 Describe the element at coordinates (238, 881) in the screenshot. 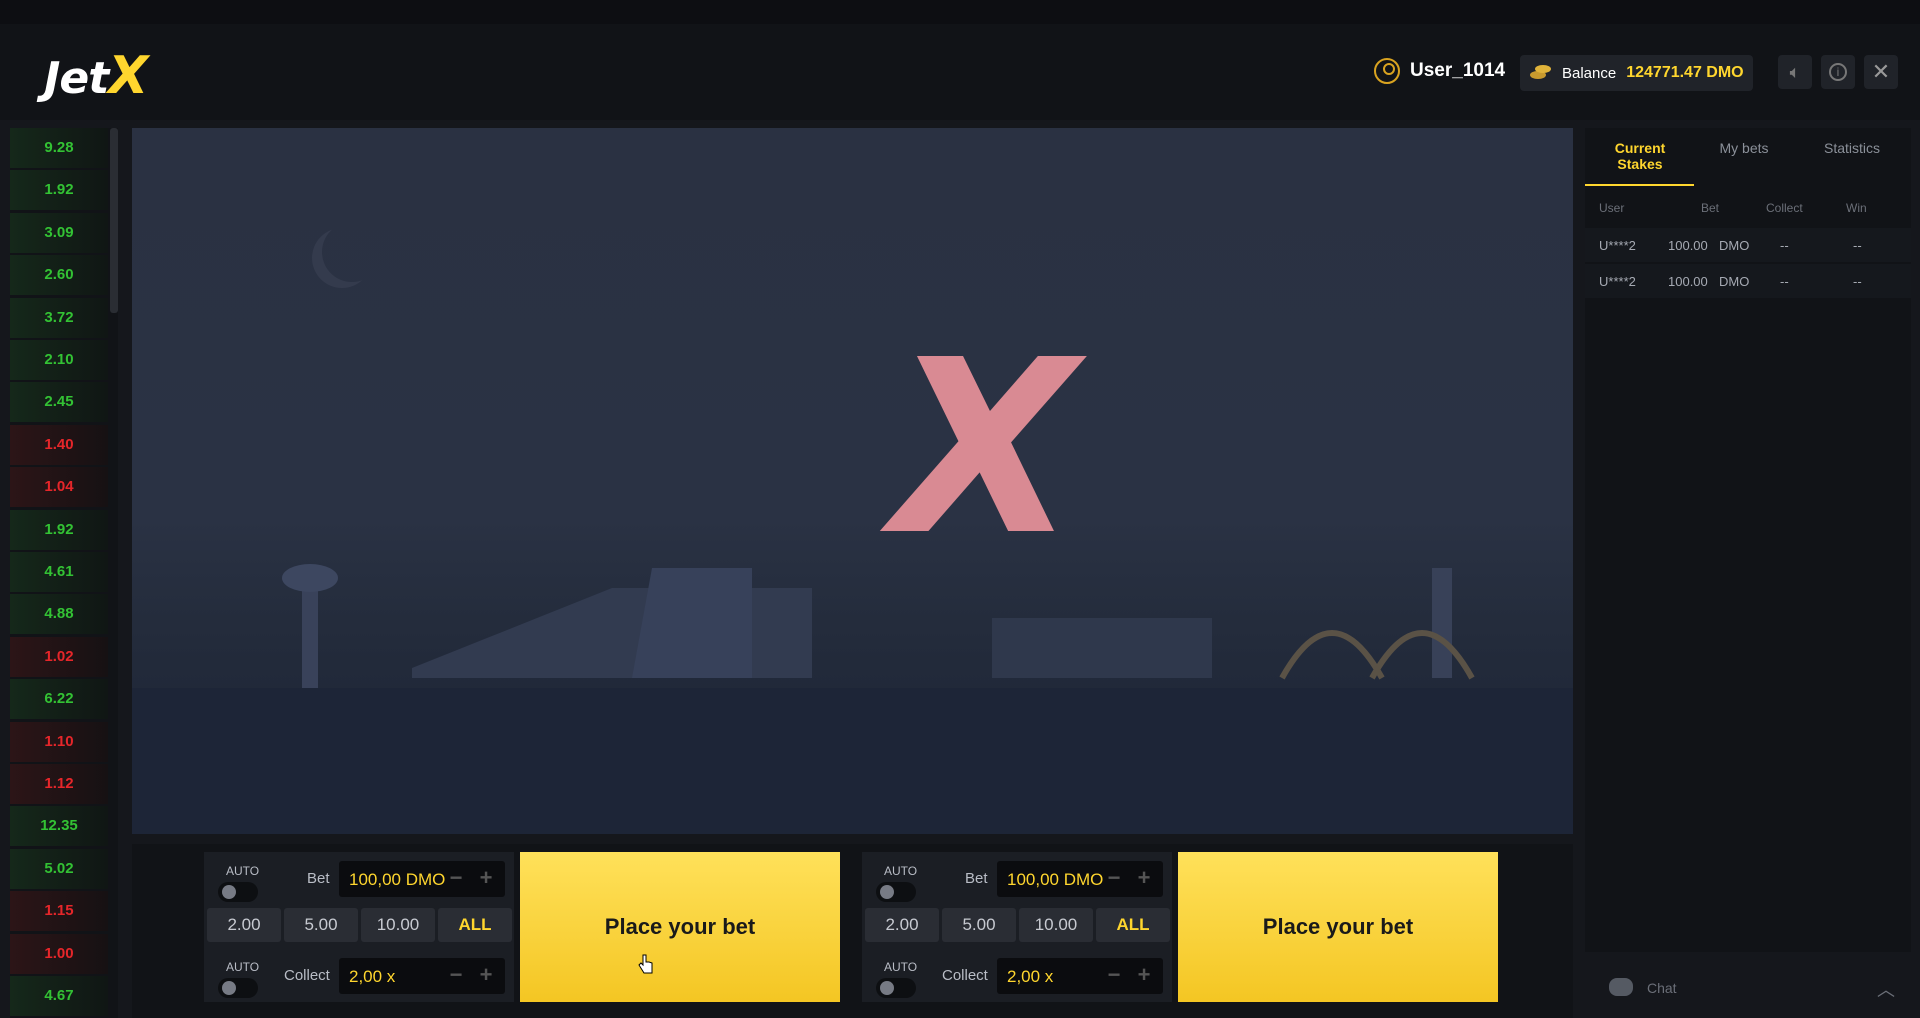

I see `auto-bet-1: AUTO` at that location.